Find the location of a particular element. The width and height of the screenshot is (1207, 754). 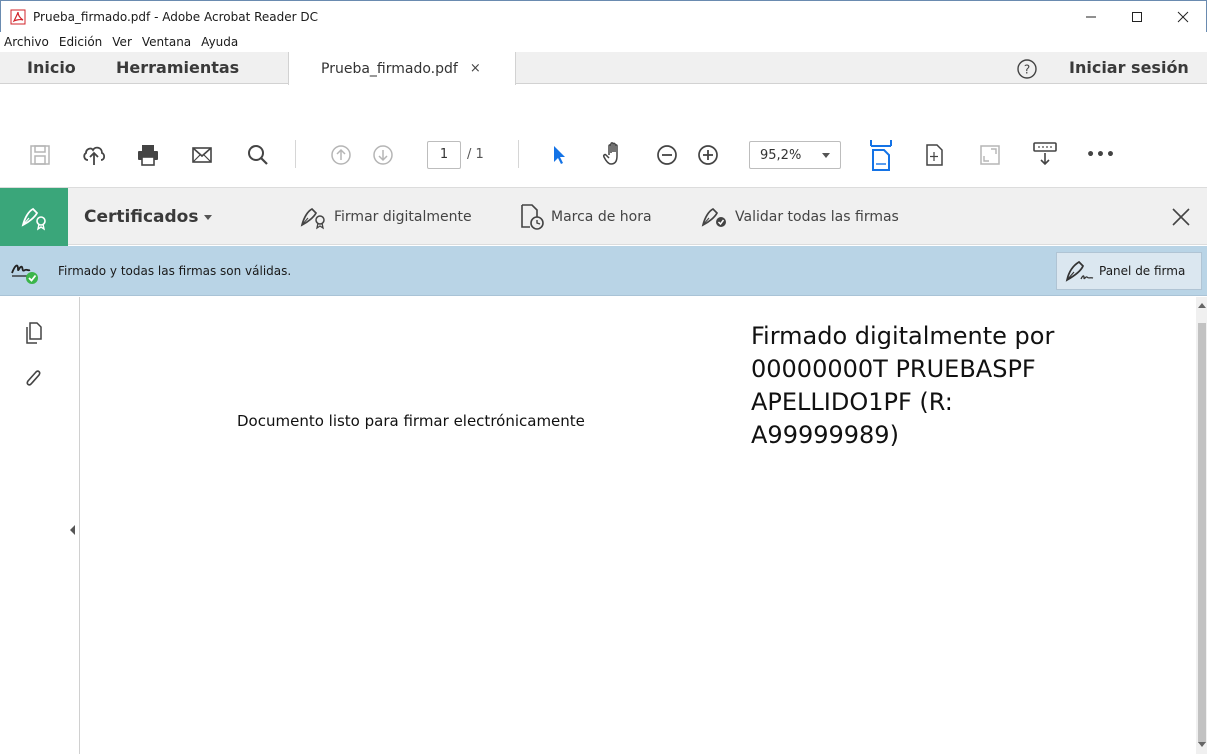

select-arrow-icon is located at coordinates (559, 155).